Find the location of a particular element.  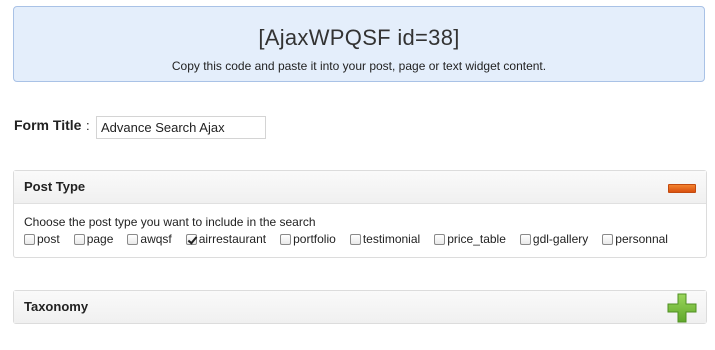

post-type-option: awqsf is located at coordinates (149, 239).